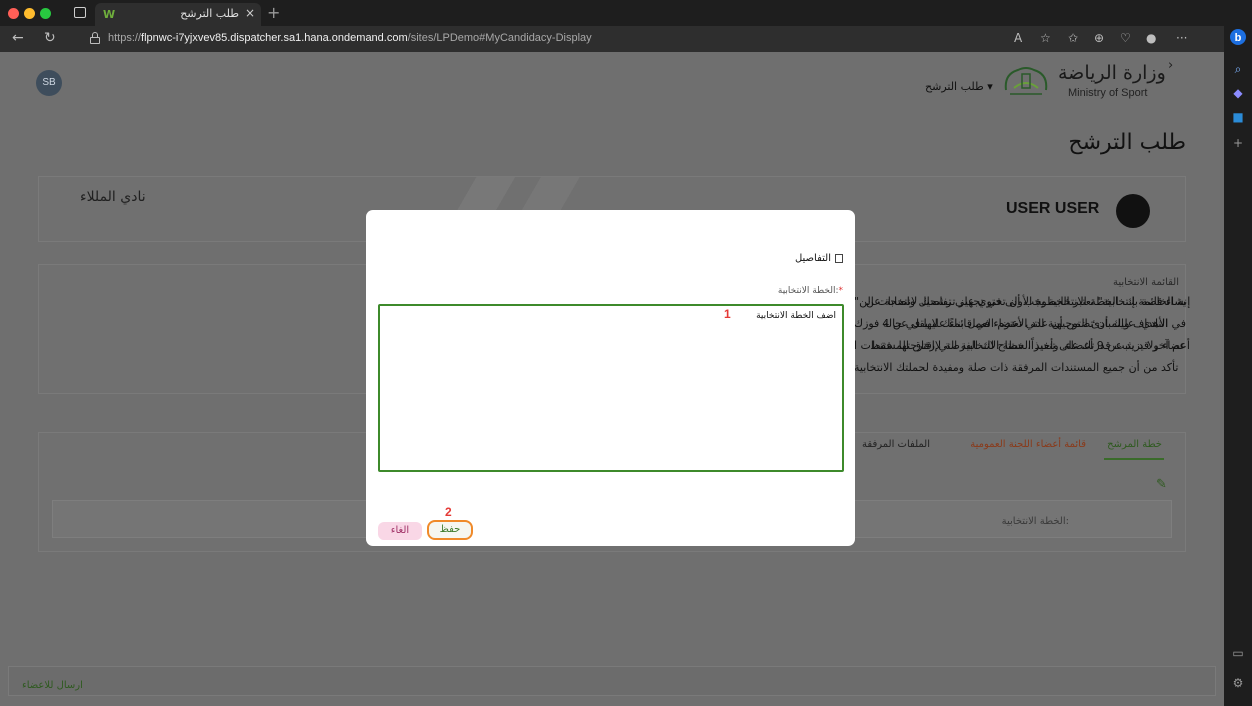 Image resolution: width=1252 pixels, height=706 pixels. I want to click on browser-tab: W طلب الترشح ×, so click(178, 14).